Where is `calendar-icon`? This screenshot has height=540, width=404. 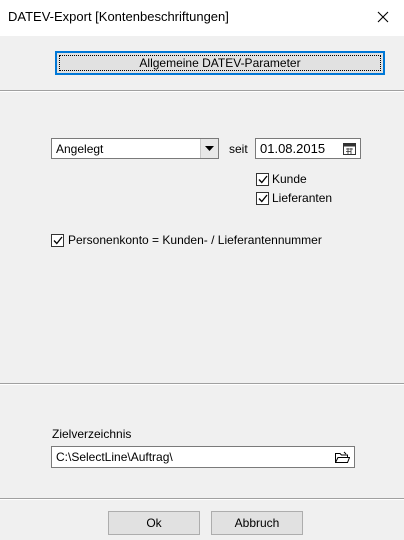
calendar-icon is located at coordinates (349, 149).